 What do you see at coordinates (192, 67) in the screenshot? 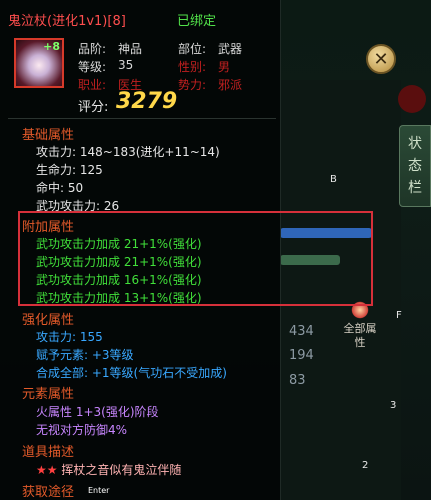
I see `gender-label: 性别:` at bounding box center [192, 67].